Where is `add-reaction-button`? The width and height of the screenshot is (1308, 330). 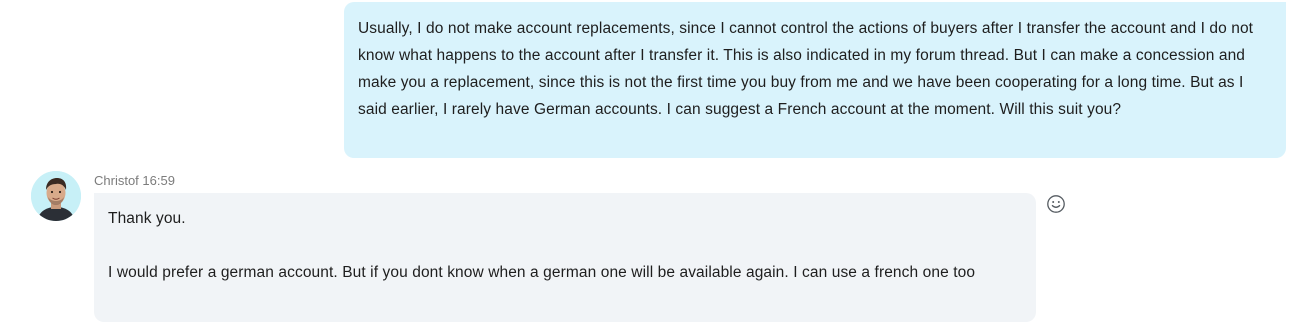 add-reaction-button is located at coordinates (1056, 204).